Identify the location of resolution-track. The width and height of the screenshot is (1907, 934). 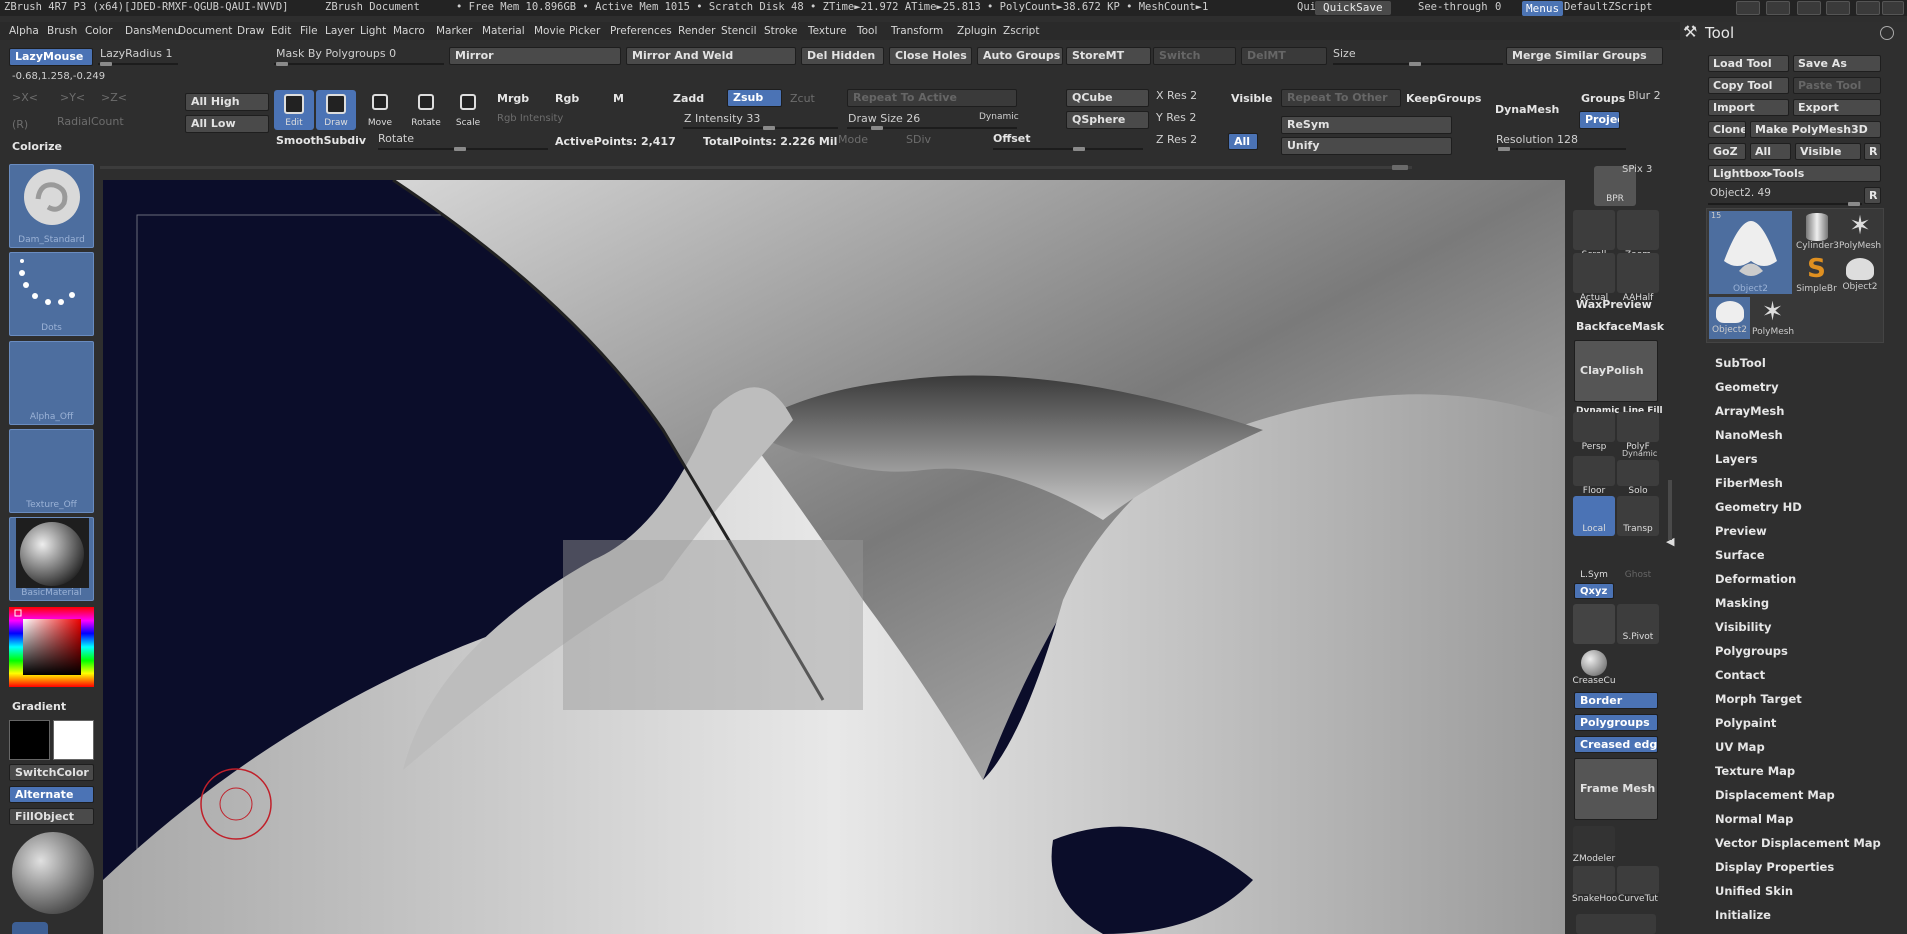
(1561, 149).